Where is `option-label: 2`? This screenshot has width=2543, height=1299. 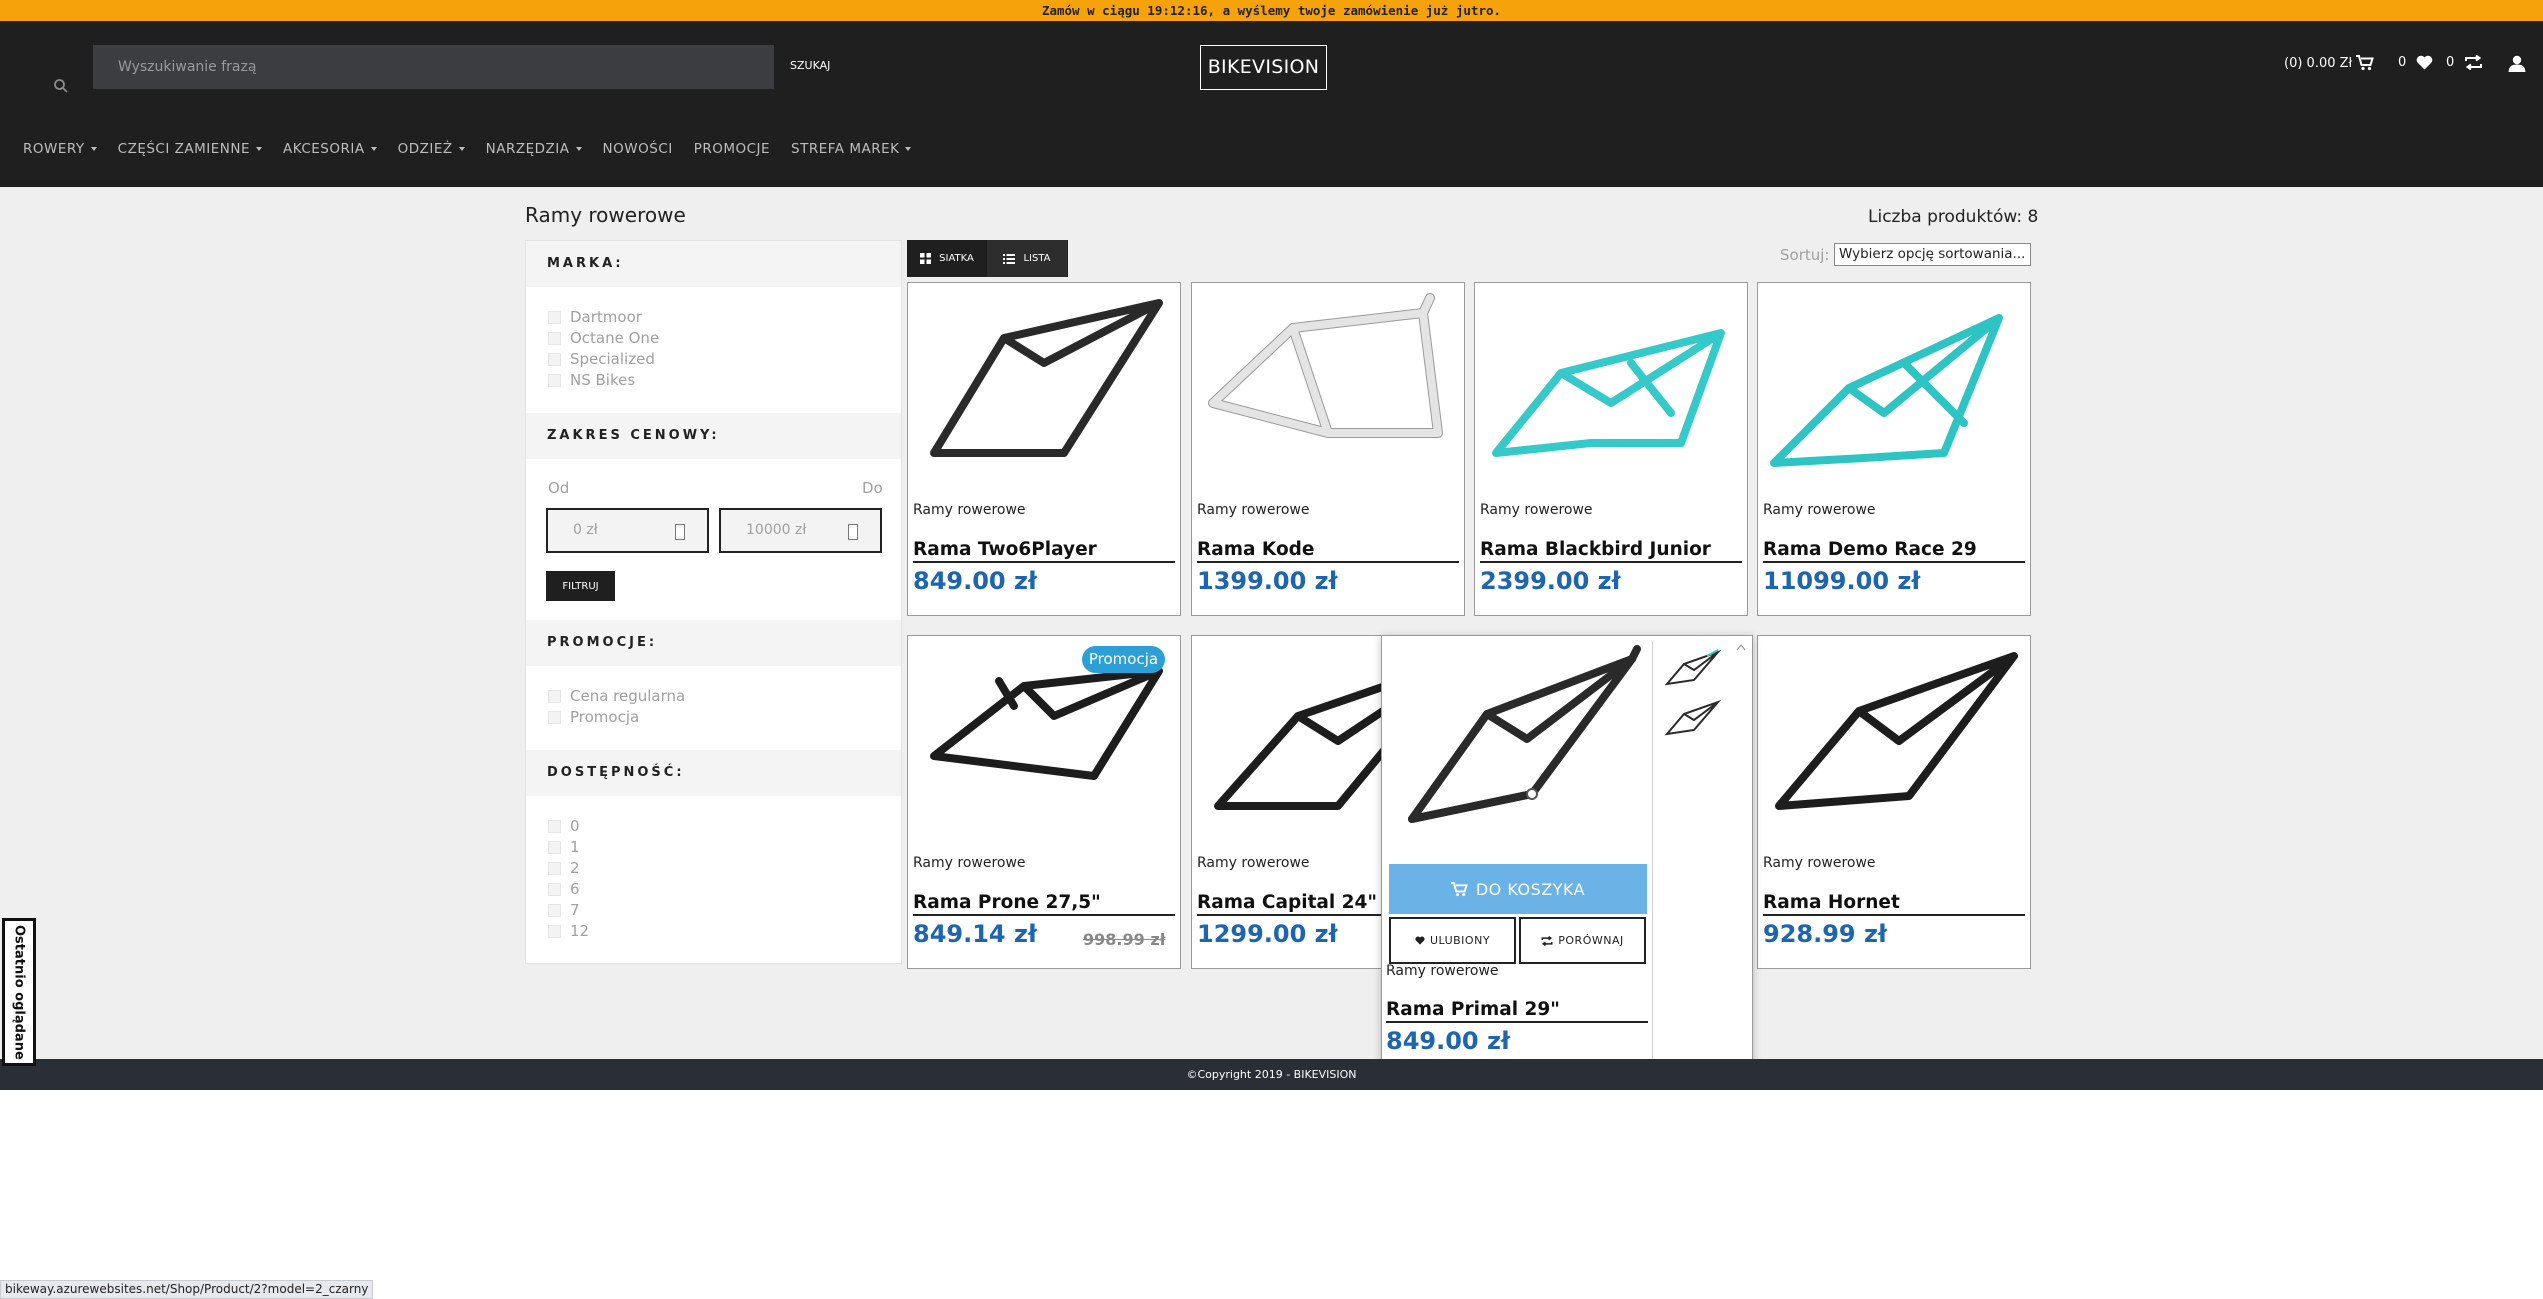 option-label: 2 is located at coordinates (575, 868).